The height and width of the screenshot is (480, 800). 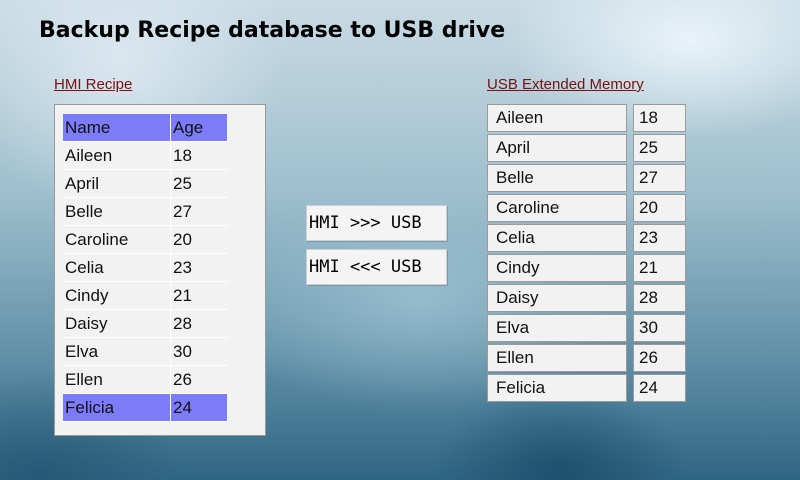 I want to click on cell-age: 21, so click(x=199, y=296).